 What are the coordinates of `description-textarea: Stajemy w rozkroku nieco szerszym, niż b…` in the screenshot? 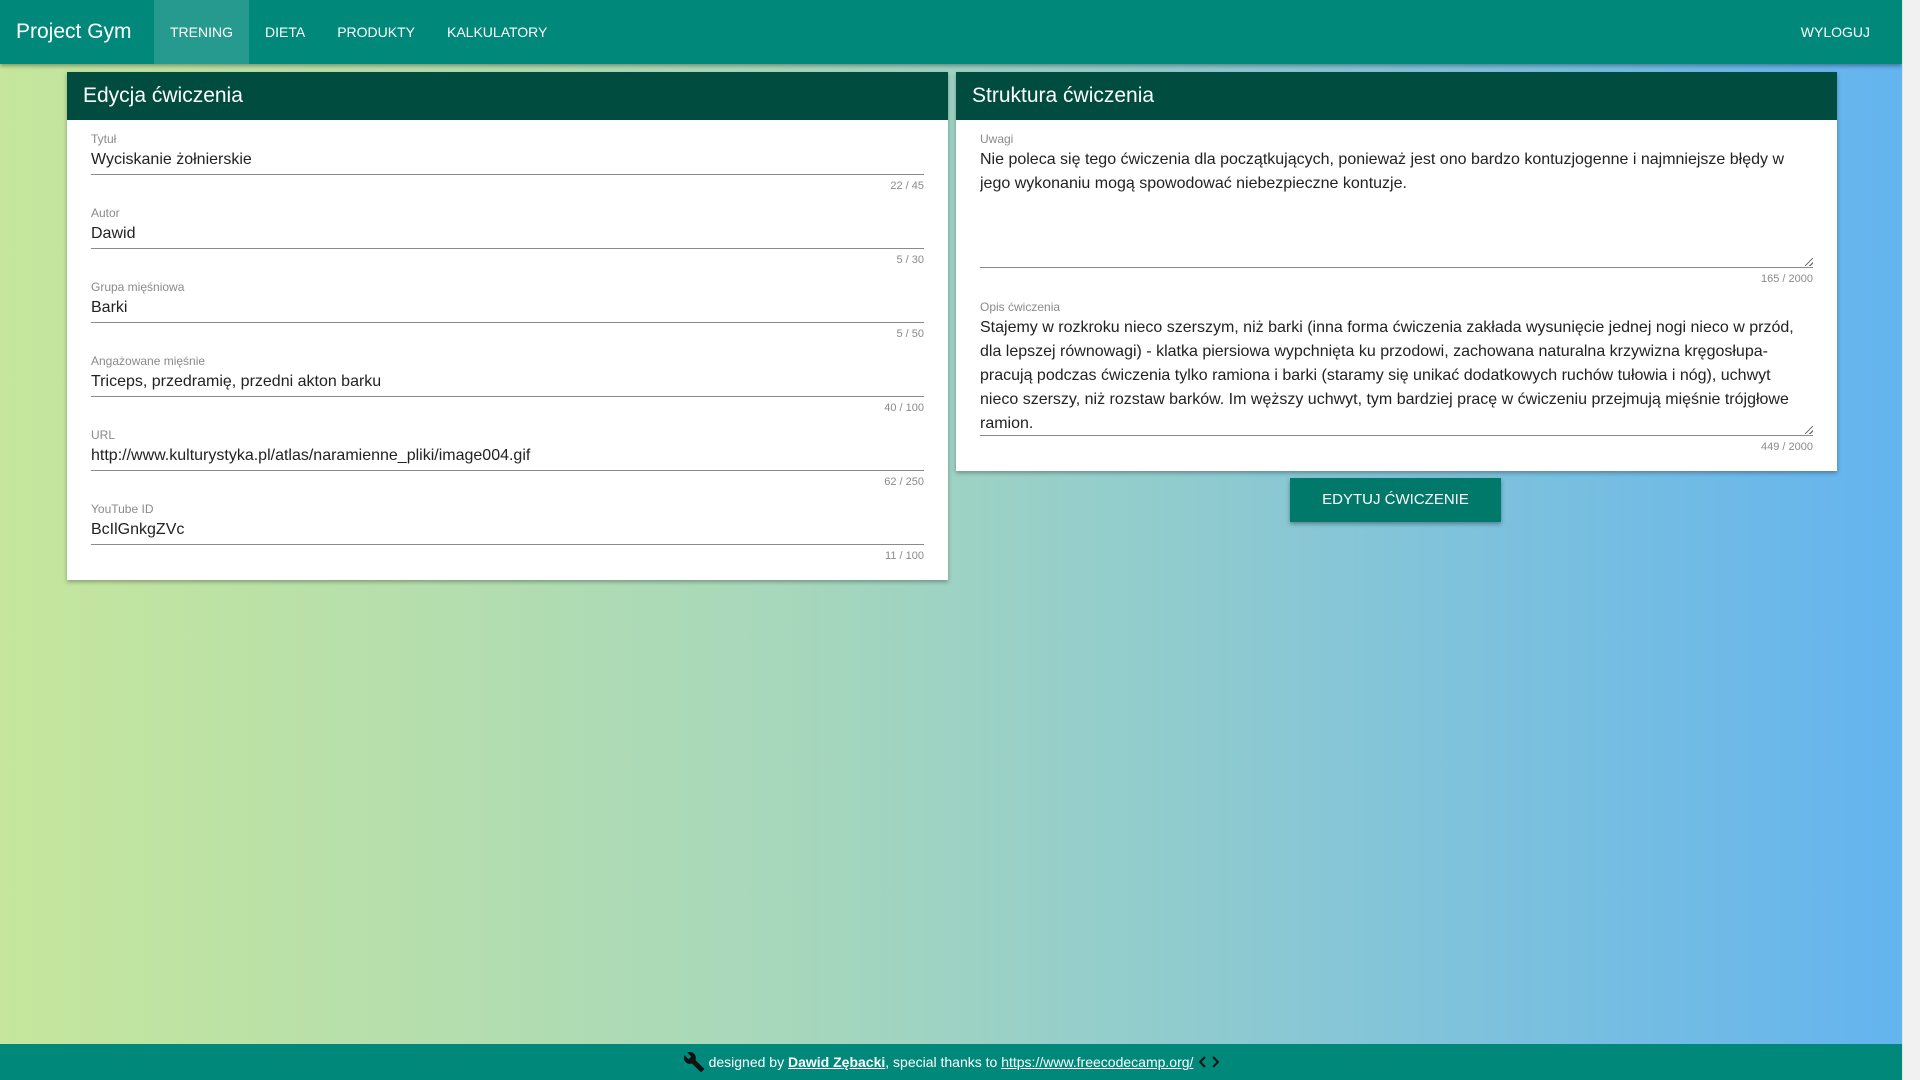 It's located at (1396, 375).